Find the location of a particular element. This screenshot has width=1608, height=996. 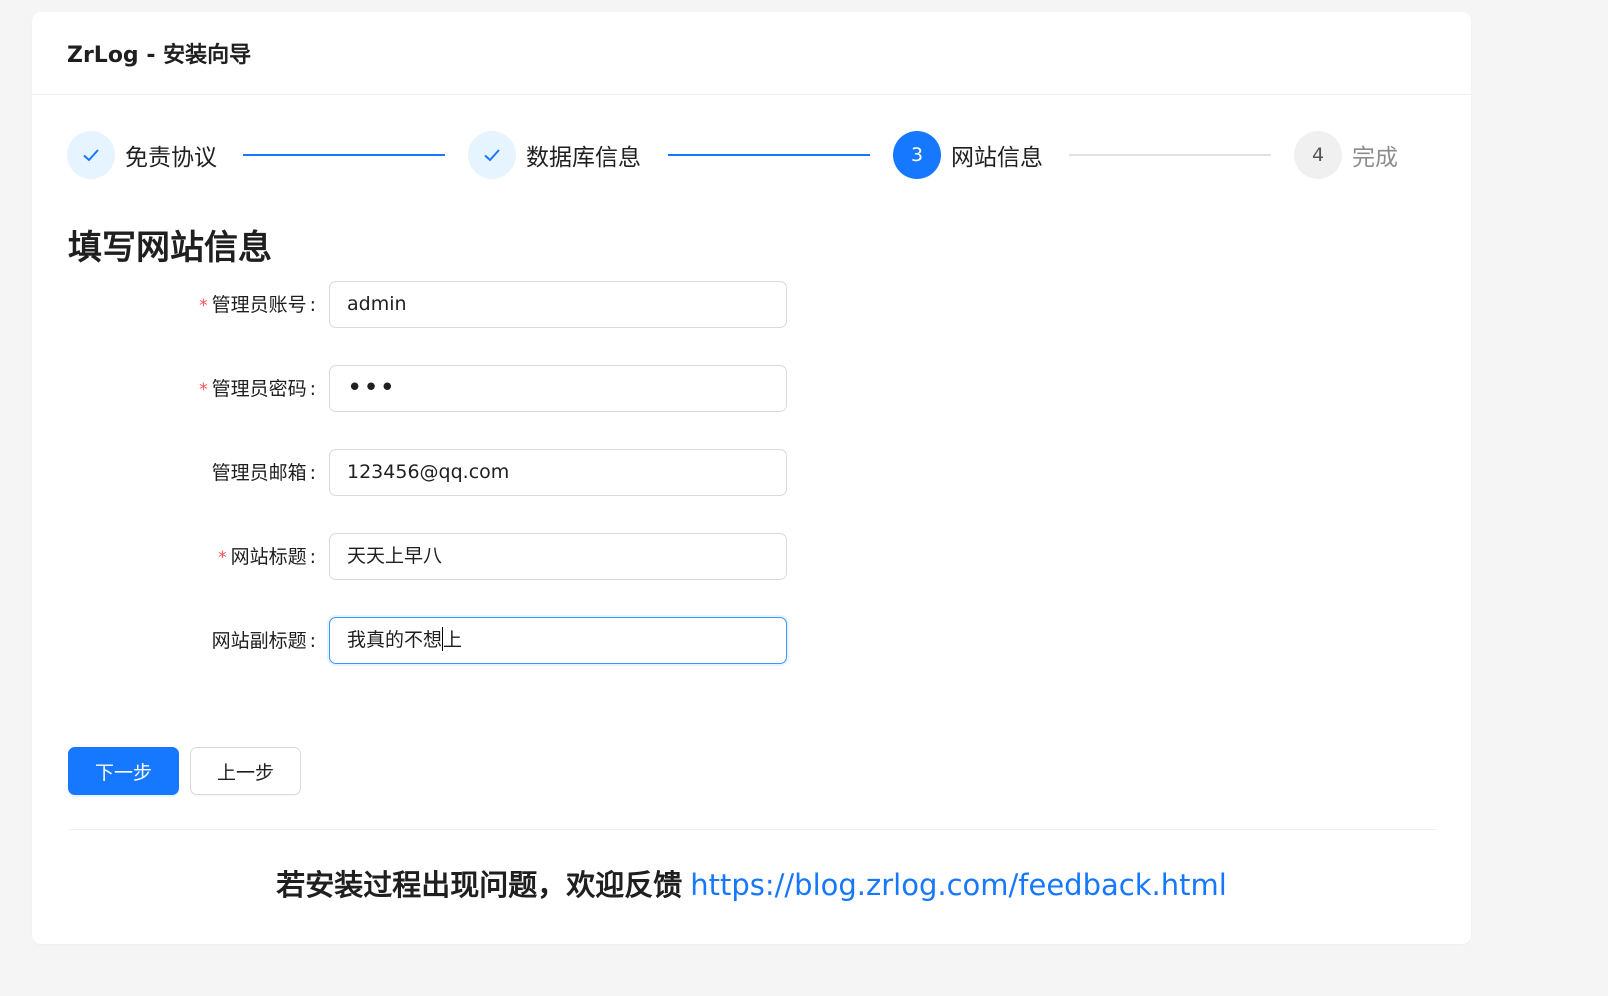

form-row-admin-email: 管理员邮箱: 123456@qq.com is located at coordinates (428, 473).